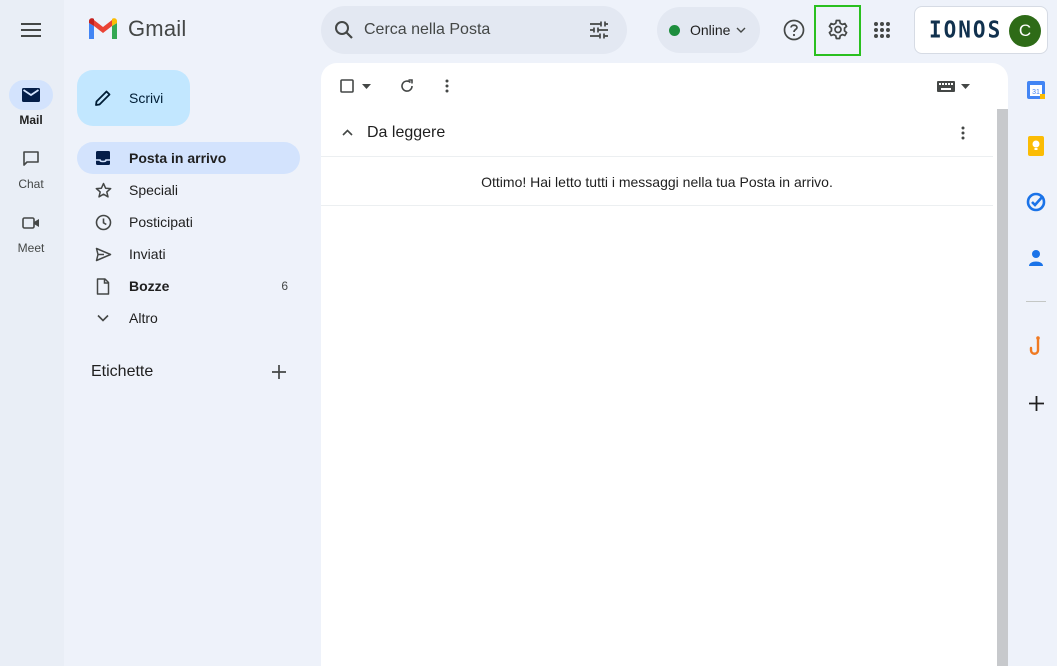 The image size is (1057, 666). Describe the element at coordinates (674, 30) in the screenshot. I see `status-dot` at that location.